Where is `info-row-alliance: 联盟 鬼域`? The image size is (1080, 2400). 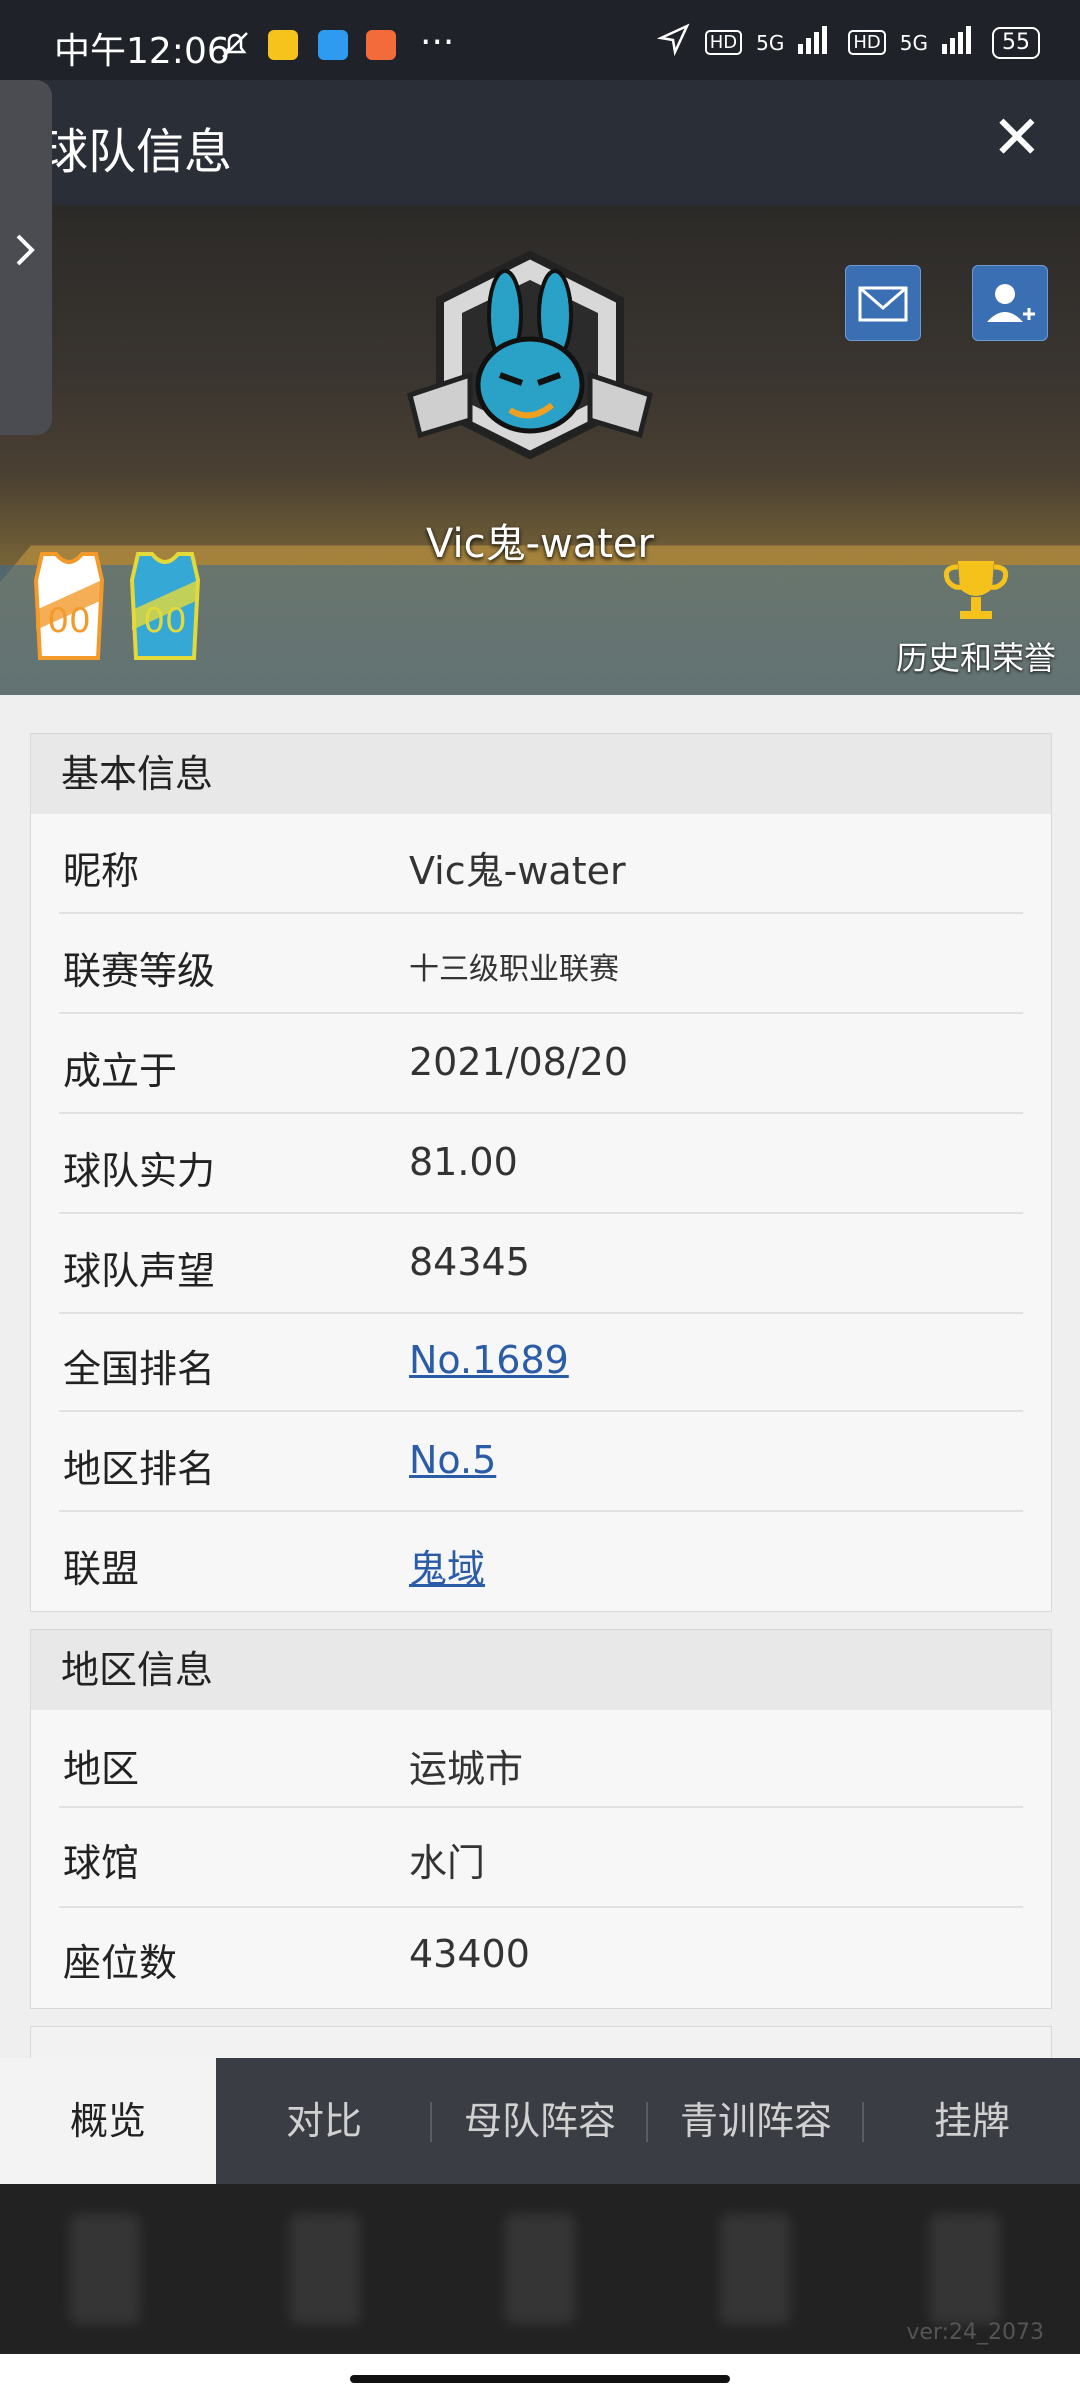
info-row-alliance: 联盟 鬼域 is located at coordinates (541, 1561).